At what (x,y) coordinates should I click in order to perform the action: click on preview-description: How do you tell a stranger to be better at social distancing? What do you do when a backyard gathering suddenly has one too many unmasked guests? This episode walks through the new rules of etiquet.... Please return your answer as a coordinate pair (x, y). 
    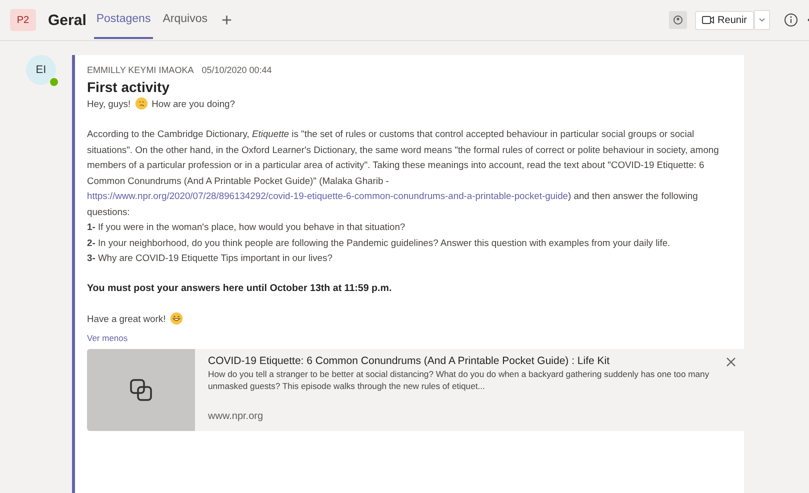
    Looking at the image, I should click on (459, 380).